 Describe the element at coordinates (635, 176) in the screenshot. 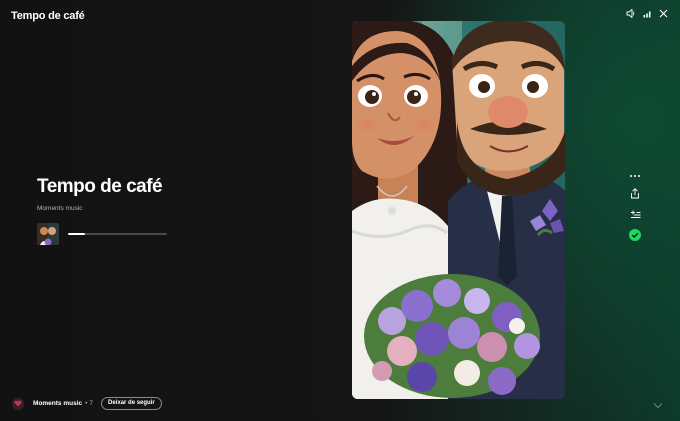

I see `more-icon` at that location.